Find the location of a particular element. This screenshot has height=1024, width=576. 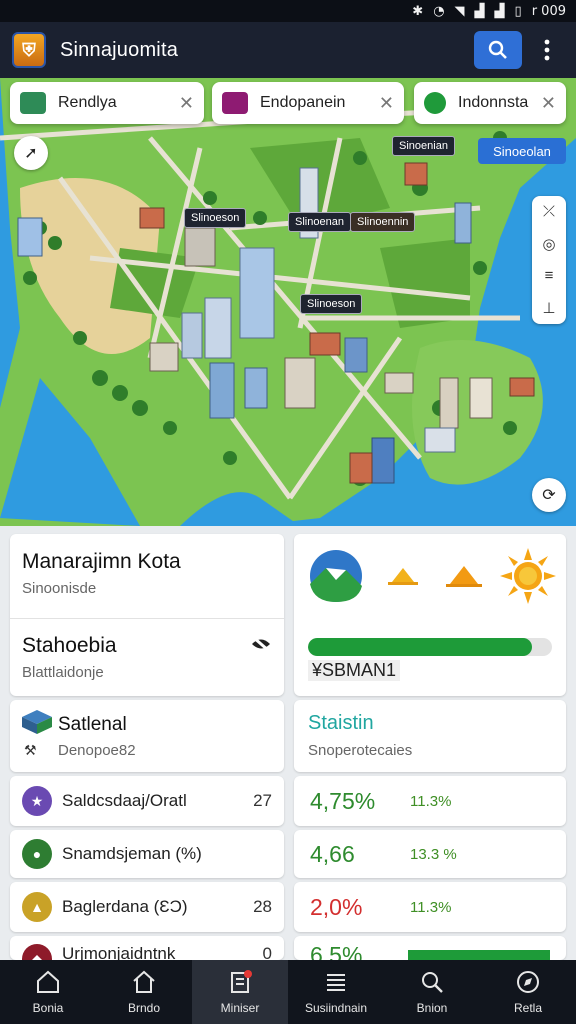

app-title: Sinnajuomita is located at coordinates (119, 49).